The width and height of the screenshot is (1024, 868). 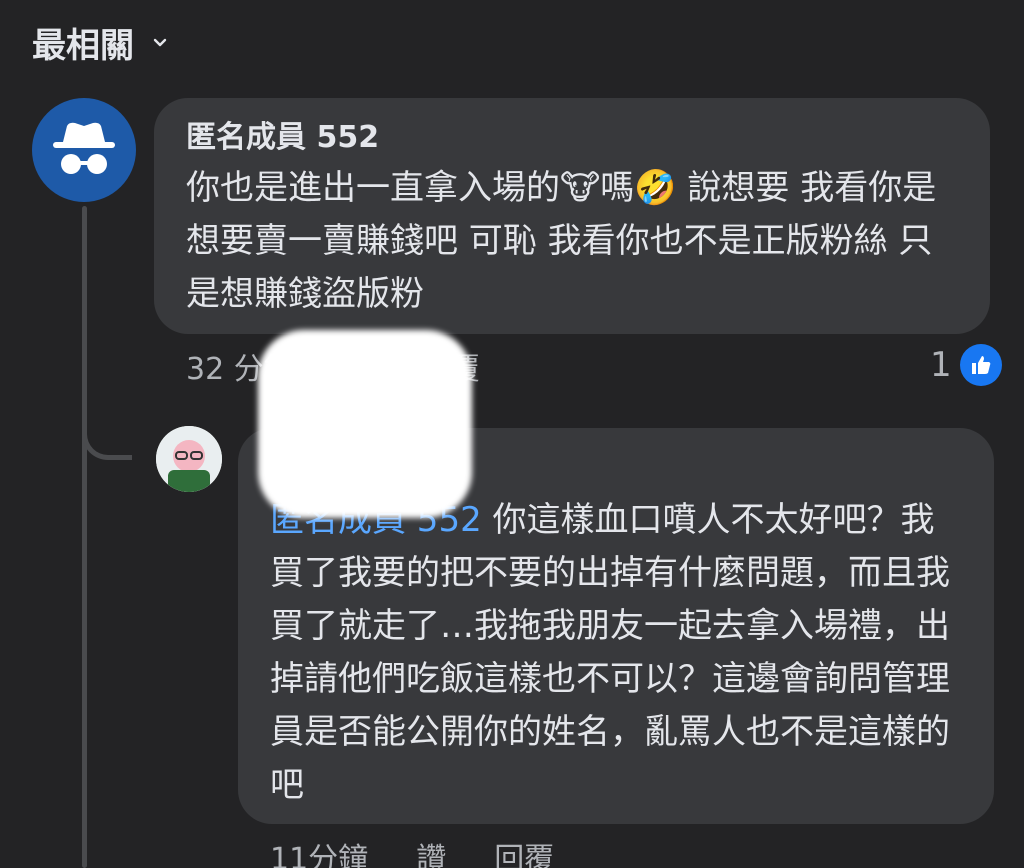 I want to click on redaction-overlay, so click(x=365, y=424).